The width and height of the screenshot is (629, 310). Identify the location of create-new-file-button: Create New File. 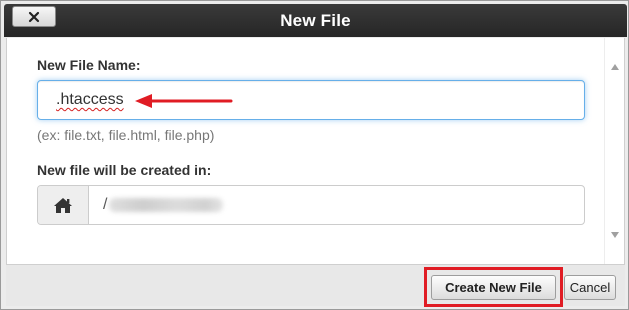
(493, 287).